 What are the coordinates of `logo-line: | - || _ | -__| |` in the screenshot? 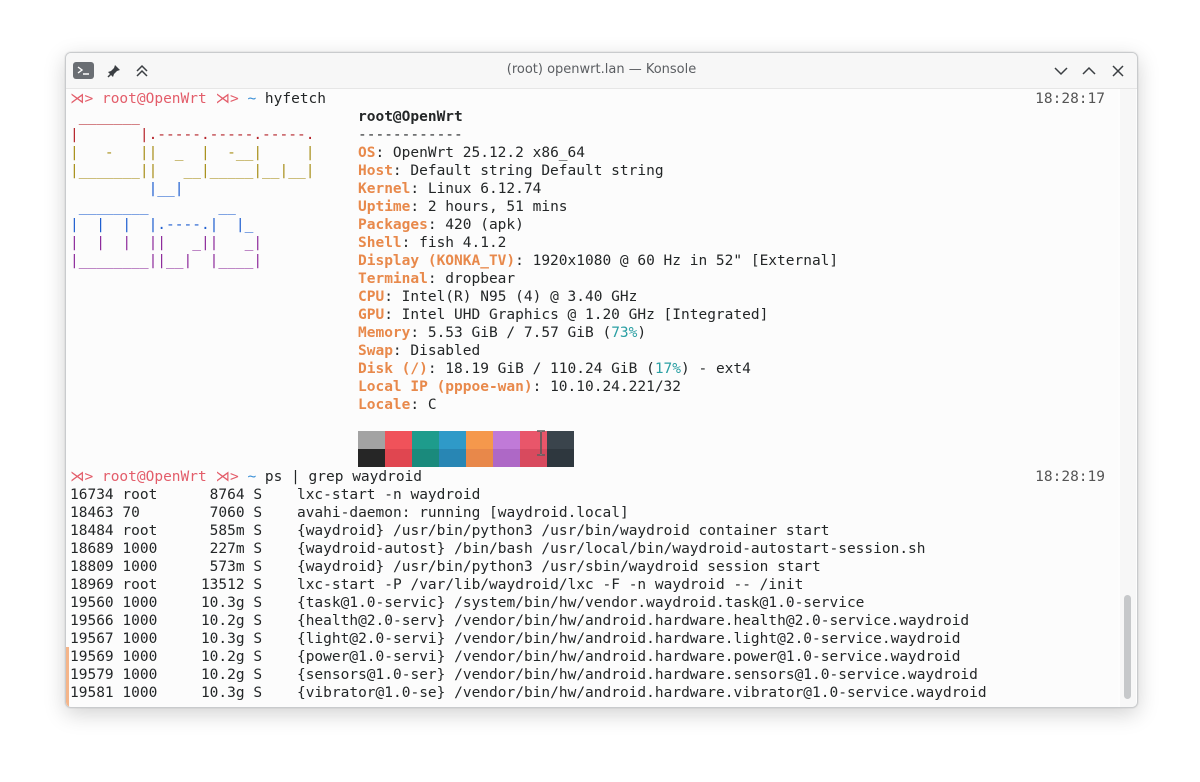 It's located at (192, 153).